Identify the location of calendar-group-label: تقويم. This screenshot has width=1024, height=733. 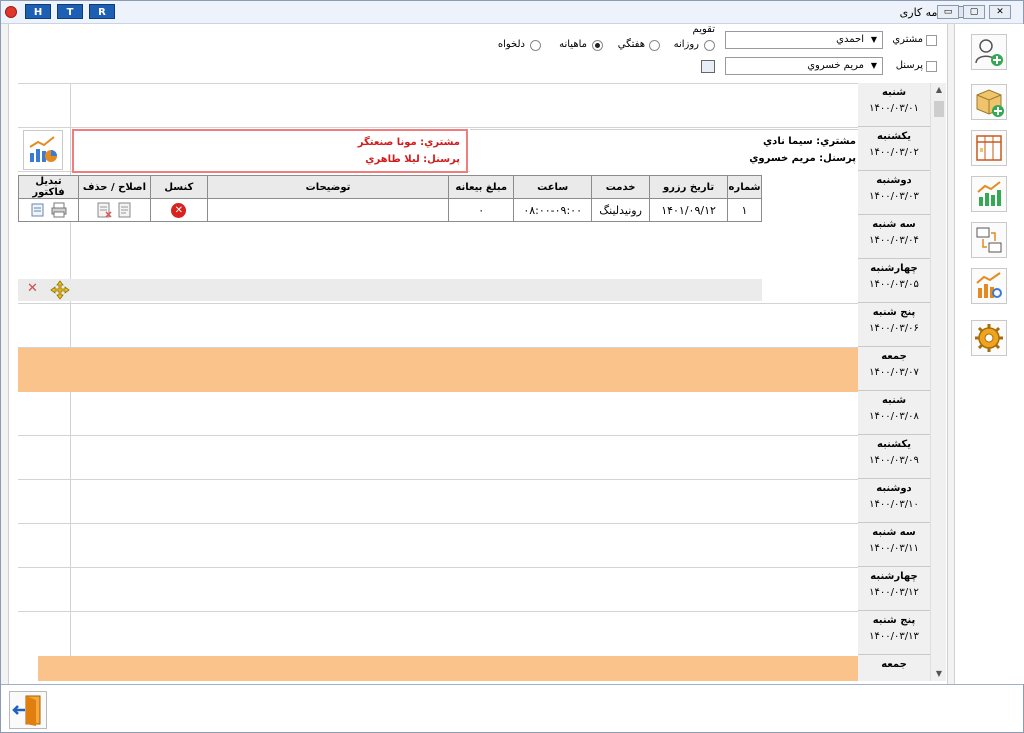
(703, 29).